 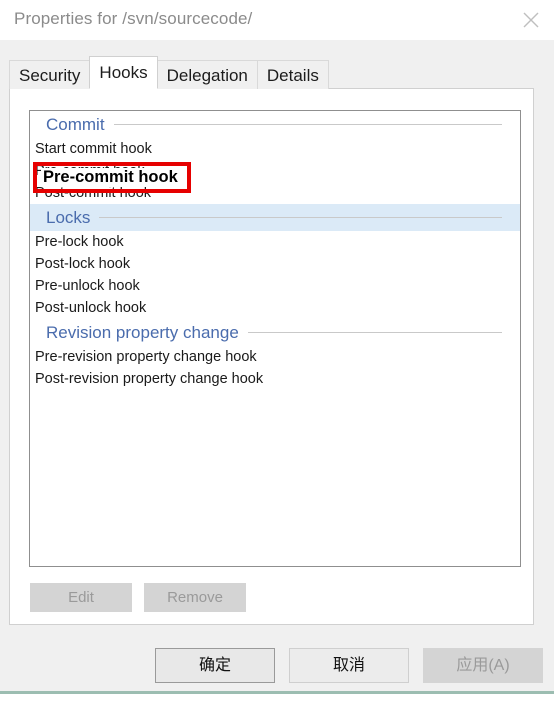 I want to click on hook-item-pre-revprop: Pre-revision property change hook, so click(x=275, y=357).